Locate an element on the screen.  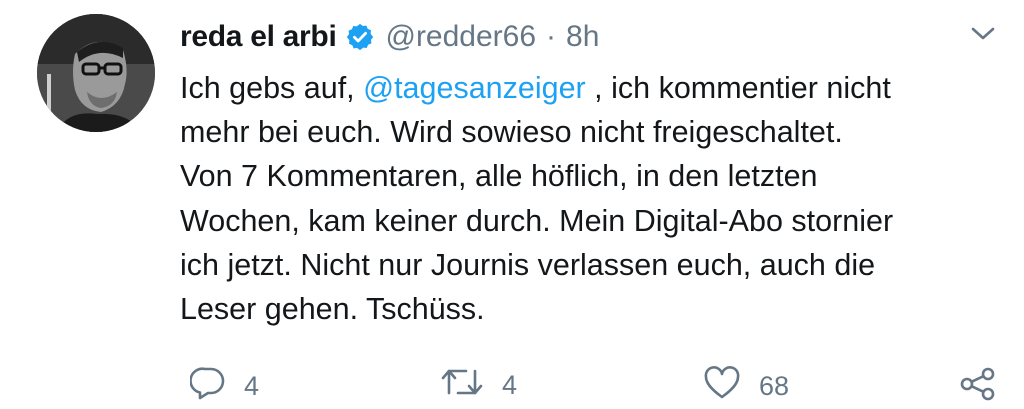
tweet-text-fragment: , ich kommentier nicht is located at coordinates (738, 88).